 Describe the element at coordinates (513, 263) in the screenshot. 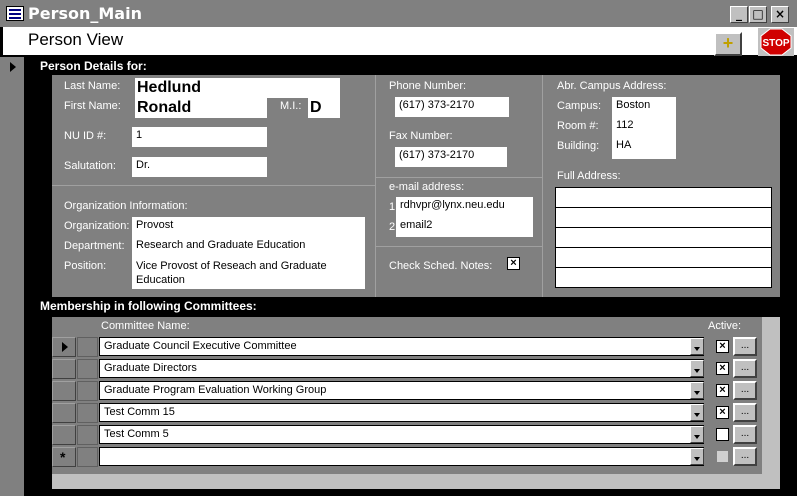

I see `check-sched-notes-checkbox: ×` at that location.